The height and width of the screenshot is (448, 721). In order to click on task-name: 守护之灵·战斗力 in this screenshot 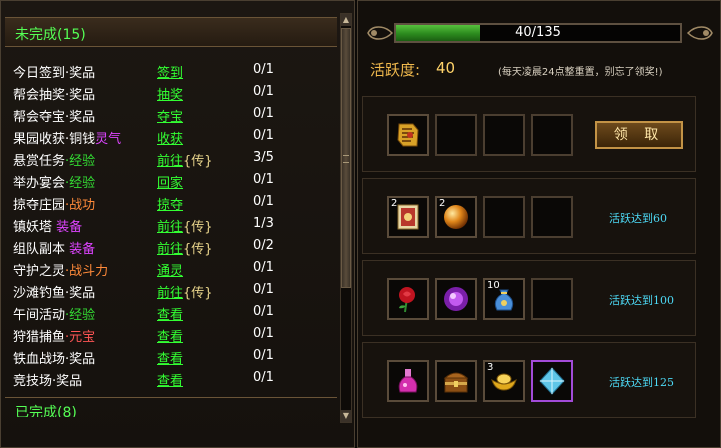, I will do `click(61, 271)`.